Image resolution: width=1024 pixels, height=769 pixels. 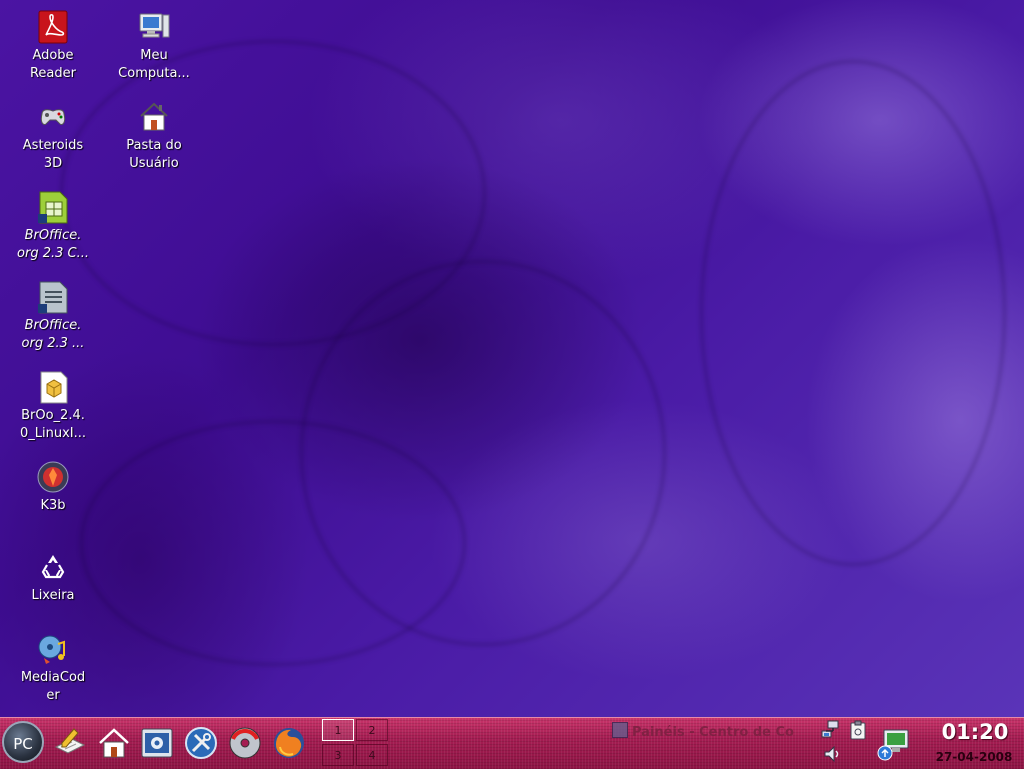 I want to click on home-icon, so click(x=114, y=743).